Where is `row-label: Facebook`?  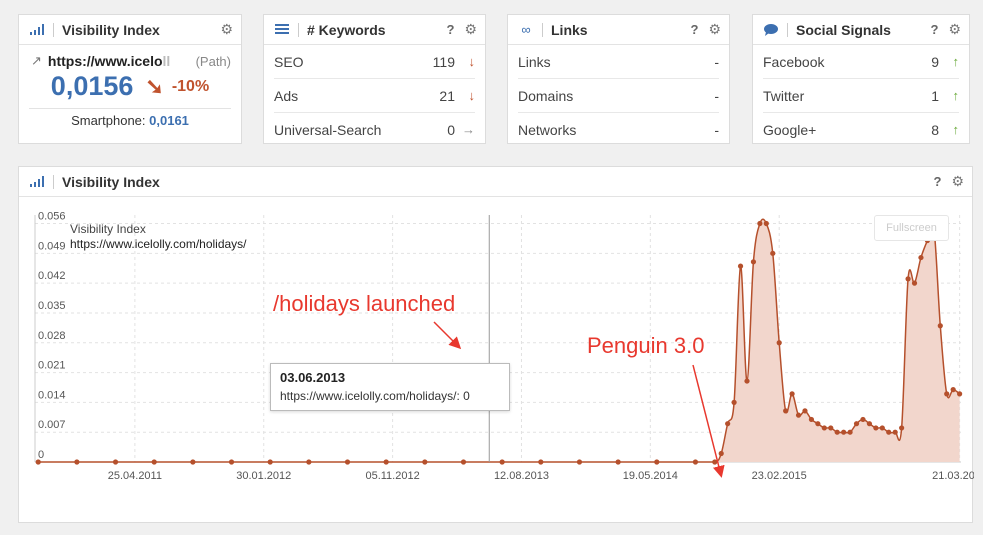 row-label: Facebook is located at coordinates (794, 61).